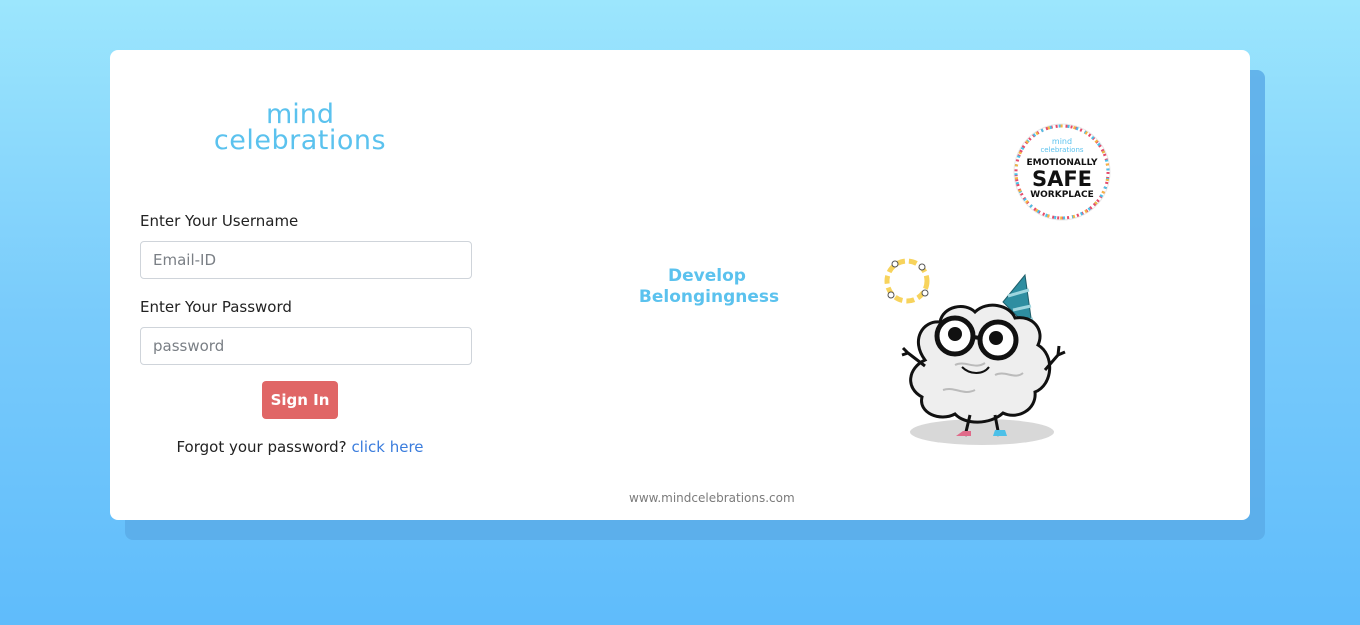 The width and height of the screenshot is (1360, 625). Describe the element at coordinates (261, 447) in the screenshot. I see `forgot-password-text: Forgot your password?` at that location.